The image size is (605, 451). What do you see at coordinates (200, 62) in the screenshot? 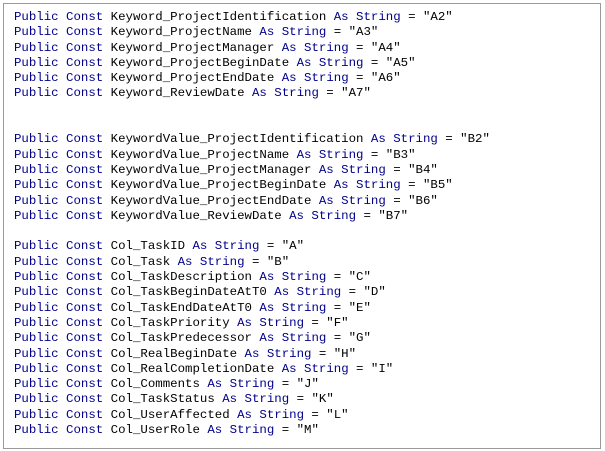
I see `code-token: Keyword_ProjectBeginDate` at bounding box center [200, 62].